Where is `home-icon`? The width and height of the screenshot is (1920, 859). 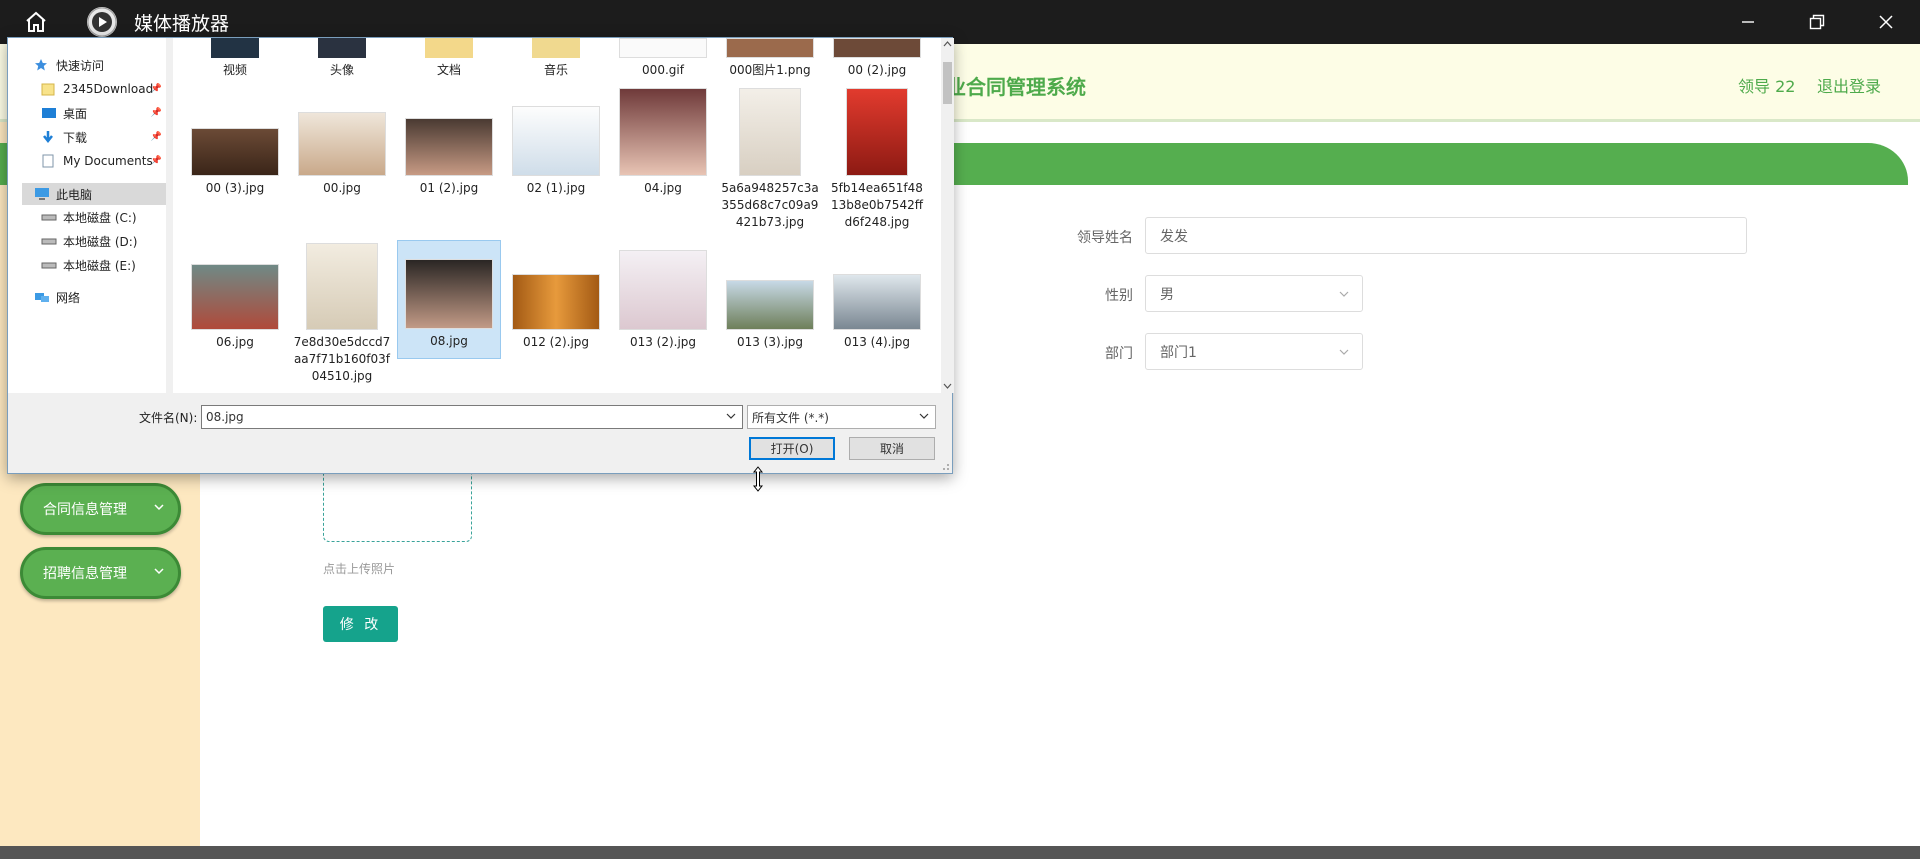 home-icon is located at coordinates (36, 22).